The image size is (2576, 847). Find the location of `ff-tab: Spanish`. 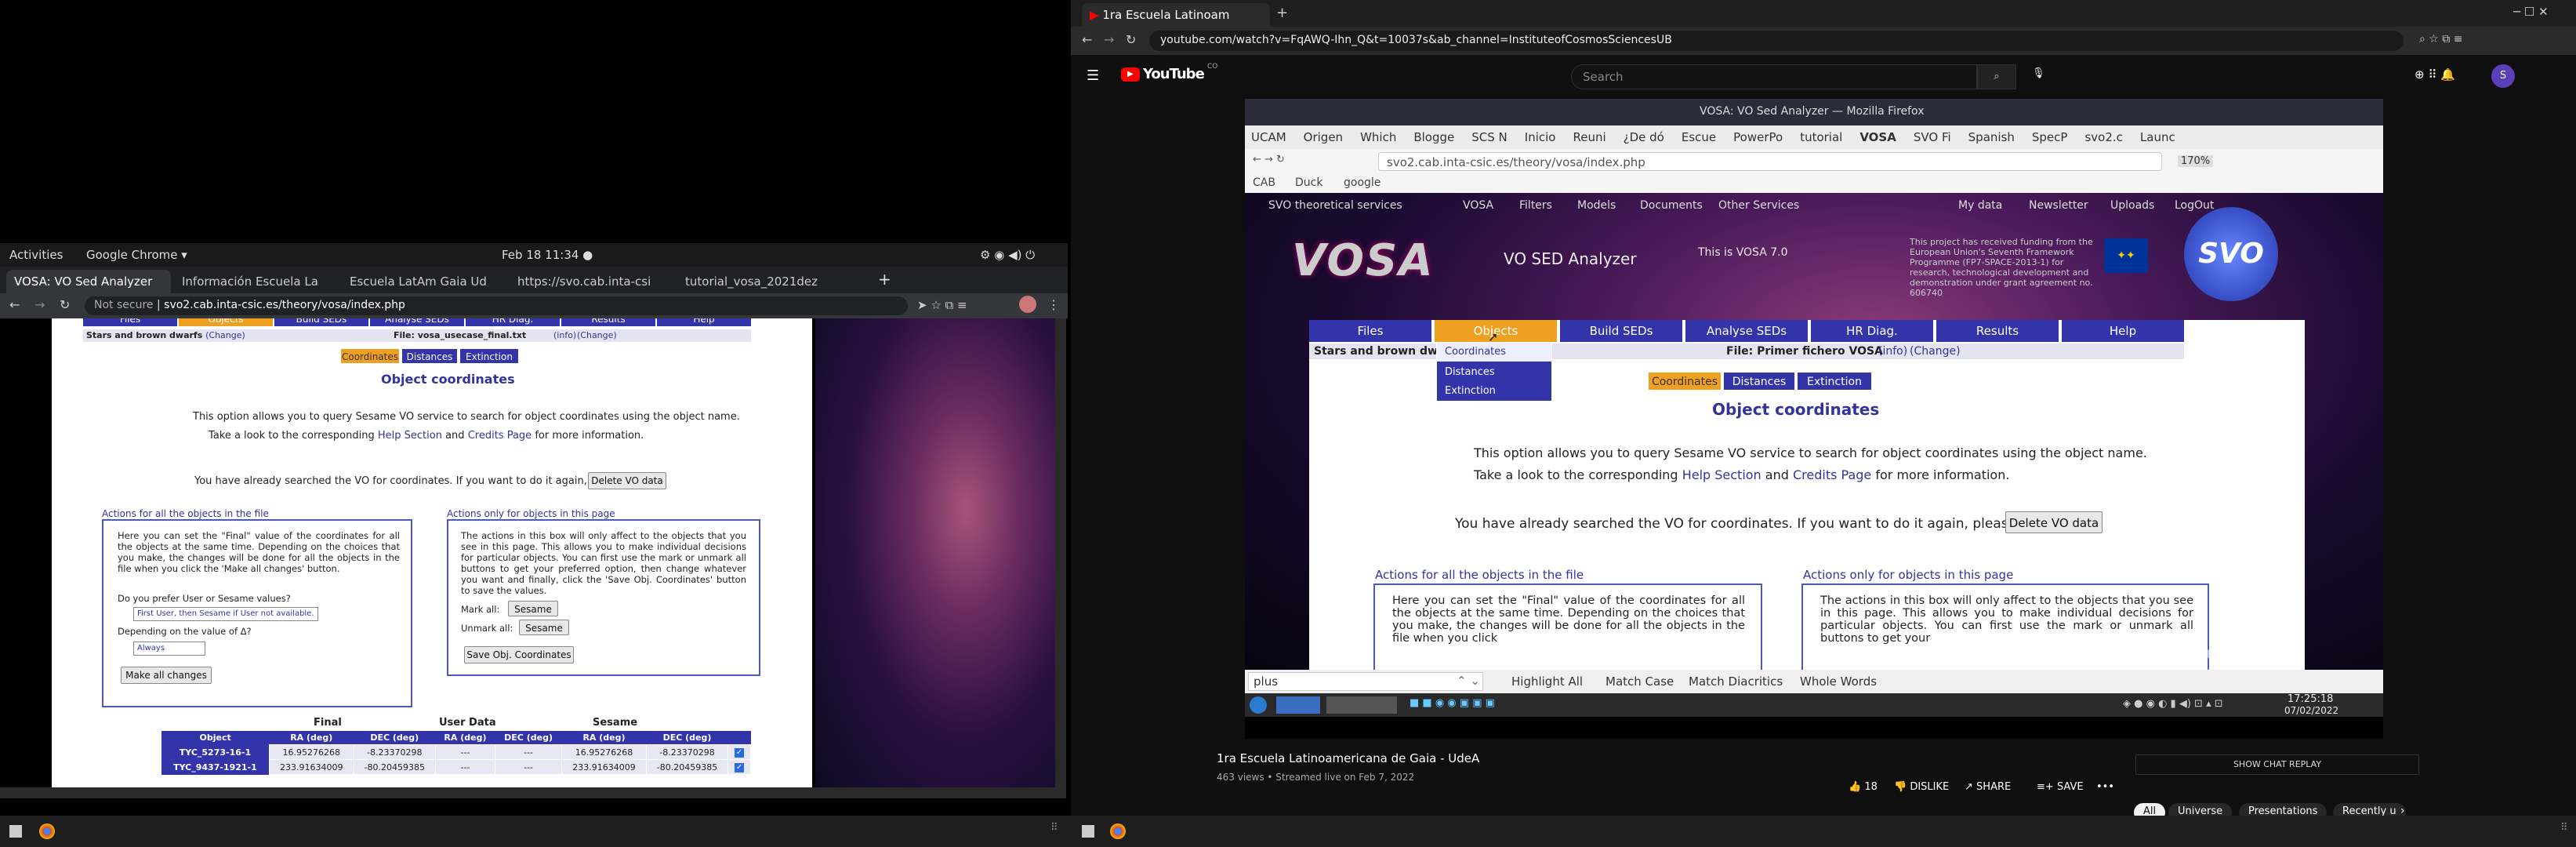

ff-tab: Spanish is located at coordinates (1991, 137).